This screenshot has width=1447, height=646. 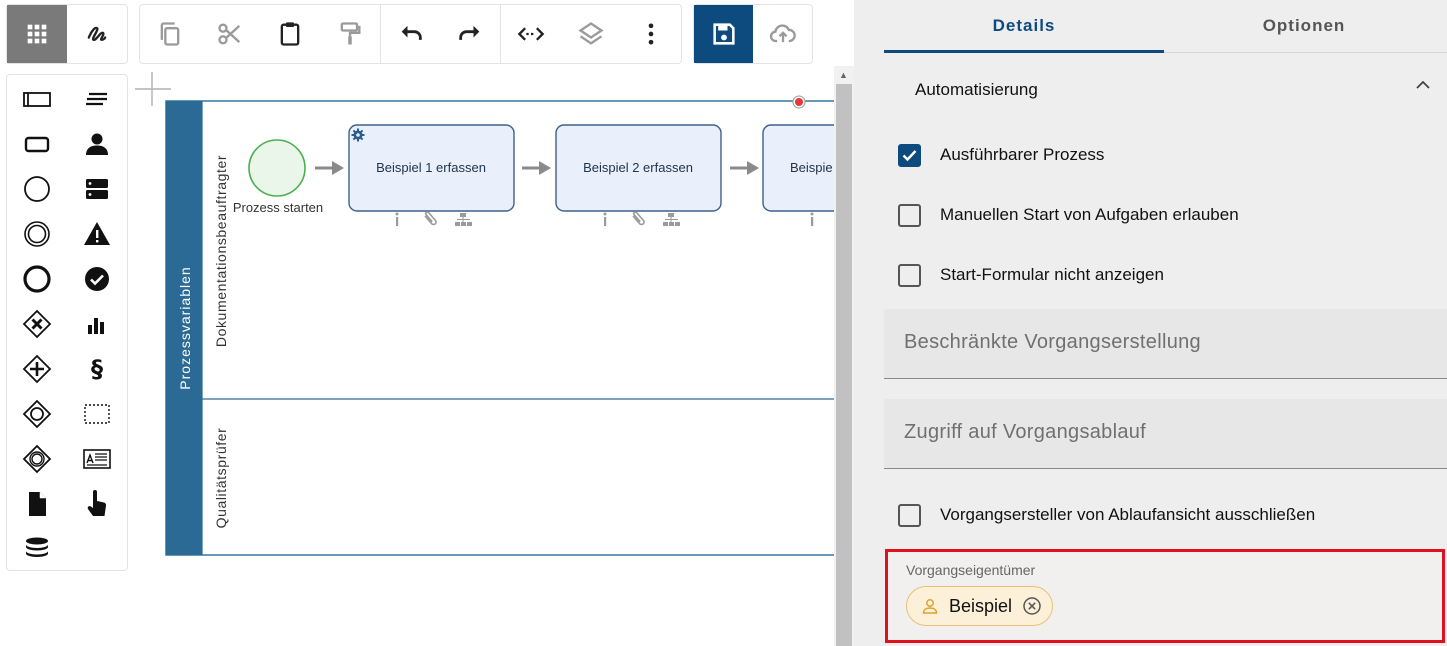 What do you see at coordinates (1423, 85) in the screenshot?
I see `chevron-up-icon` at bounding box center [1423, 85].